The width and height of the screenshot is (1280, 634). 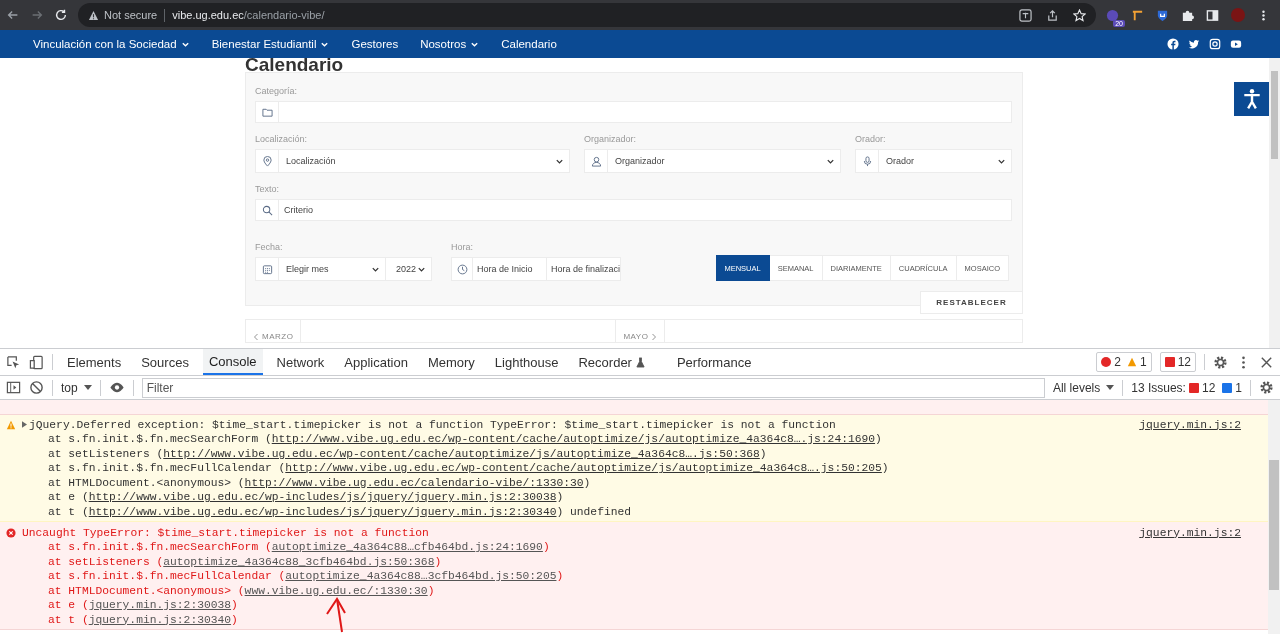 What do you see at coordinates (295, 65) in the screenshot?
I see `page-title: Calendario` at bounding box center [295, 65].